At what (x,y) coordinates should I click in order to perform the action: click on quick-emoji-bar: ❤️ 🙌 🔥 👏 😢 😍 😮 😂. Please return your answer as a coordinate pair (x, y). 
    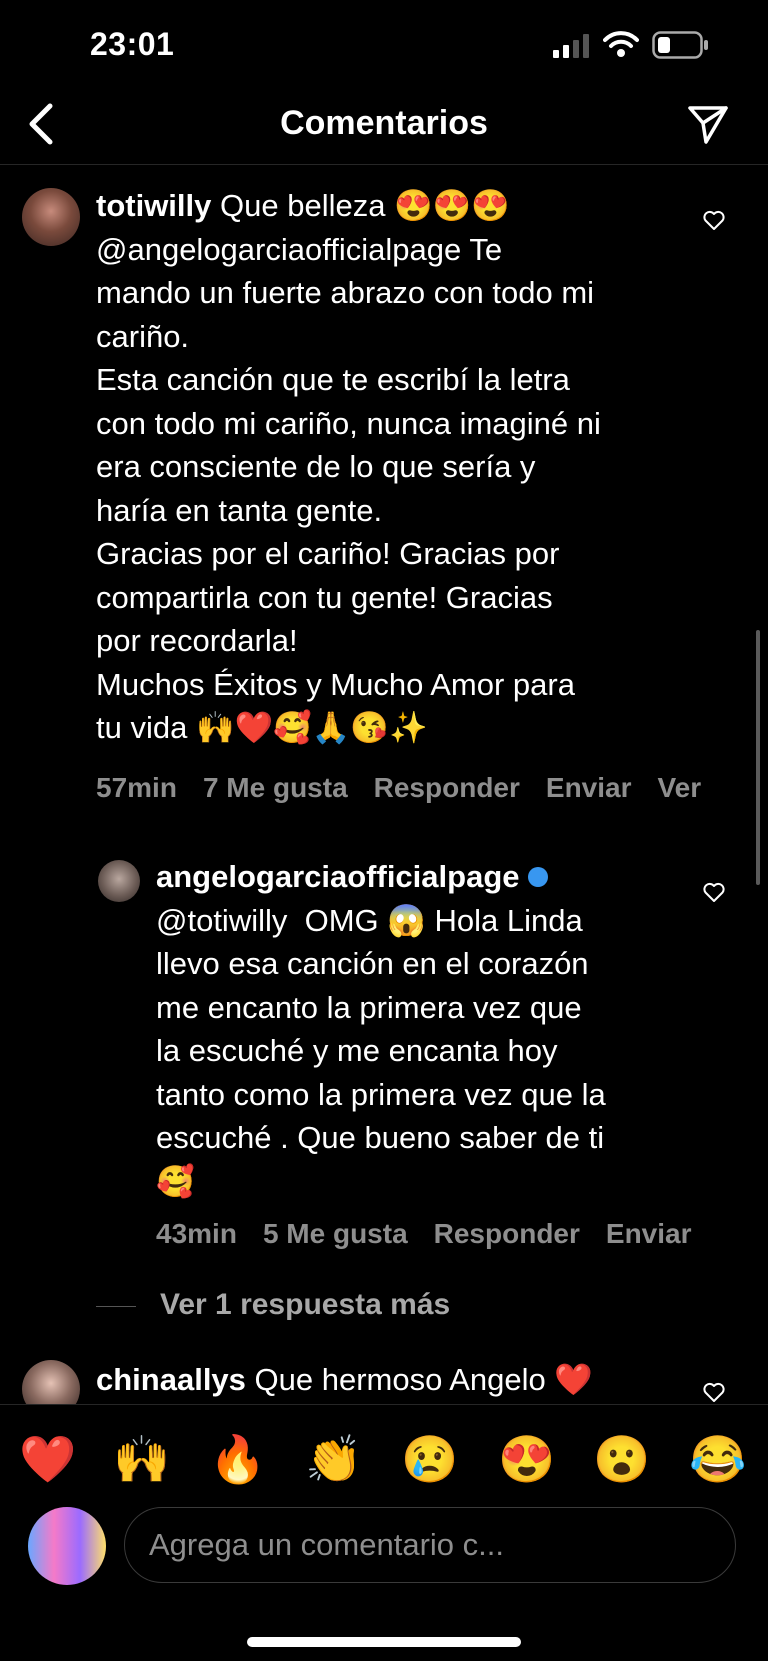
    Looking at the image, I should click on (384, 1459).